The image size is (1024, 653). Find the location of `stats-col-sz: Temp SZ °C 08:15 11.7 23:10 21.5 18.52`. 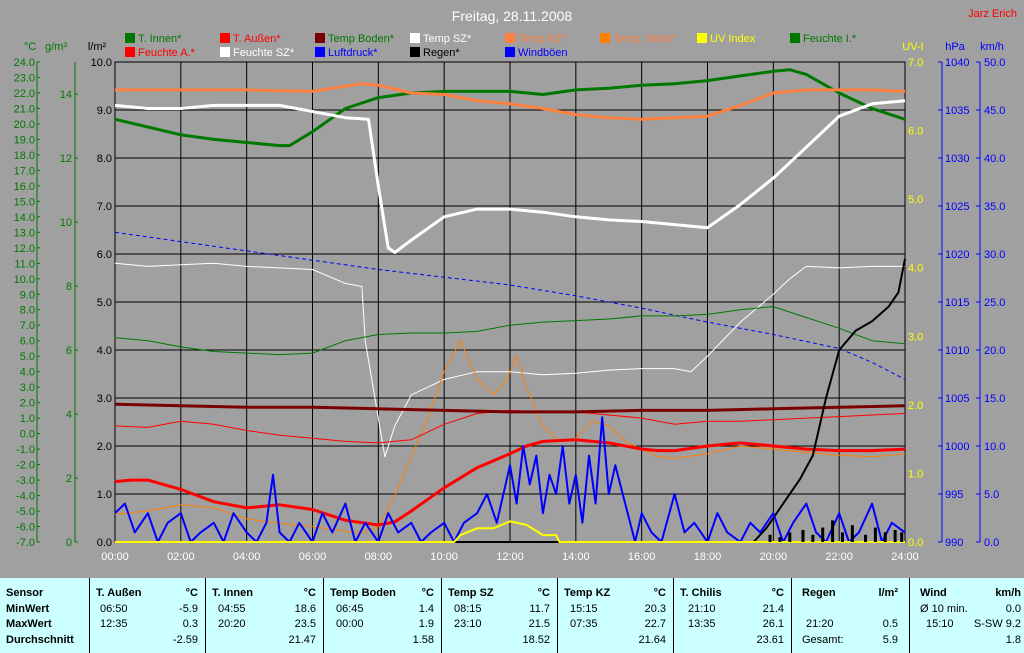

stats-col-sz: Temp SZ °C 08:15 11.7 23:10 21.5 18.52 is located at coordinates (499, 615).